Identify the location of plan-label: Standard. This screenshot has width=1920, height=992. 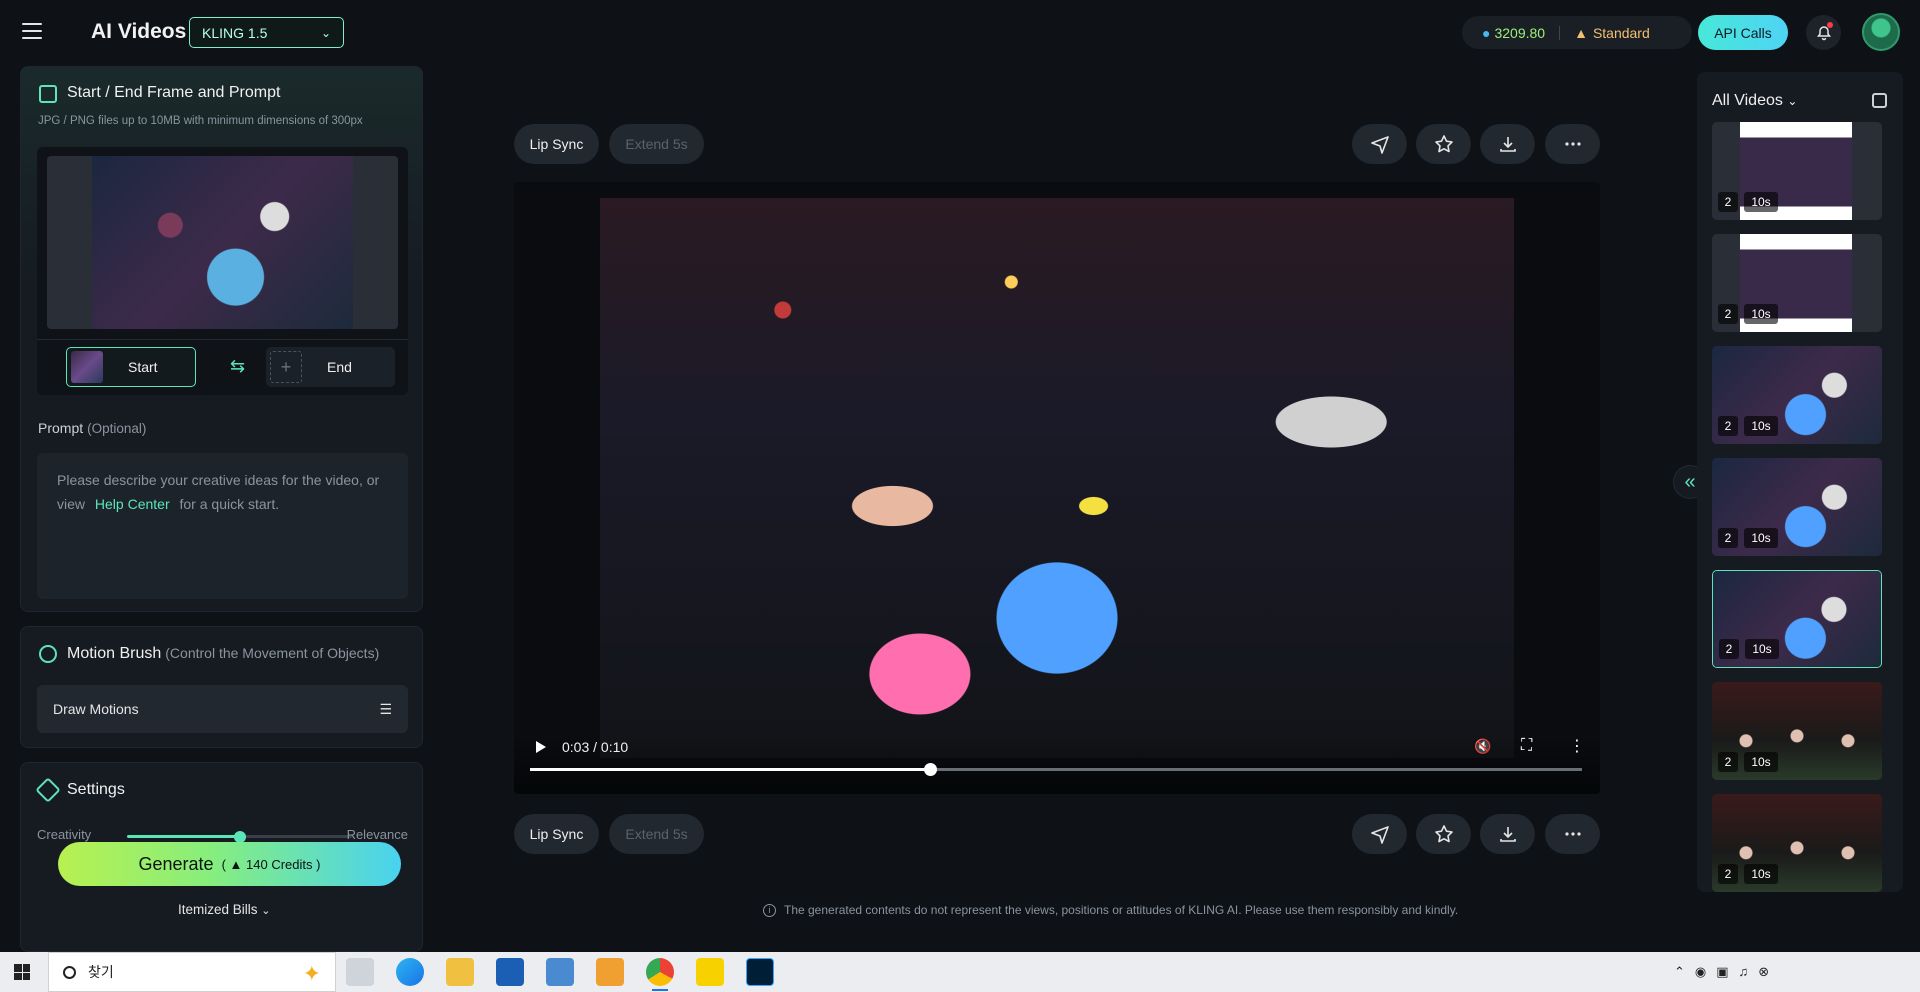
(1621, 32).